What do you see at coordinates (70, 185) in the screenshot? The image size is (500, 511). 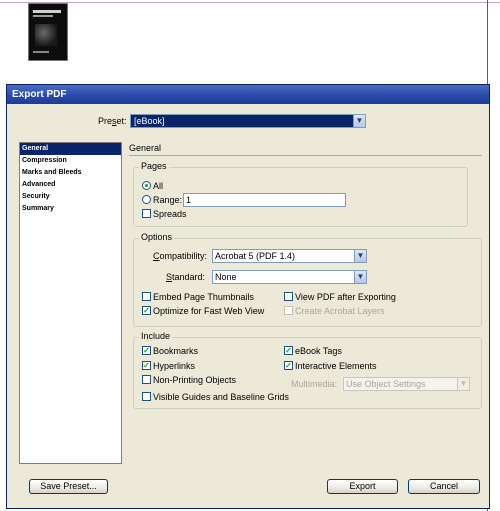 I see `nav-item-advanced: Advanced` at bounding box center [70, 185].